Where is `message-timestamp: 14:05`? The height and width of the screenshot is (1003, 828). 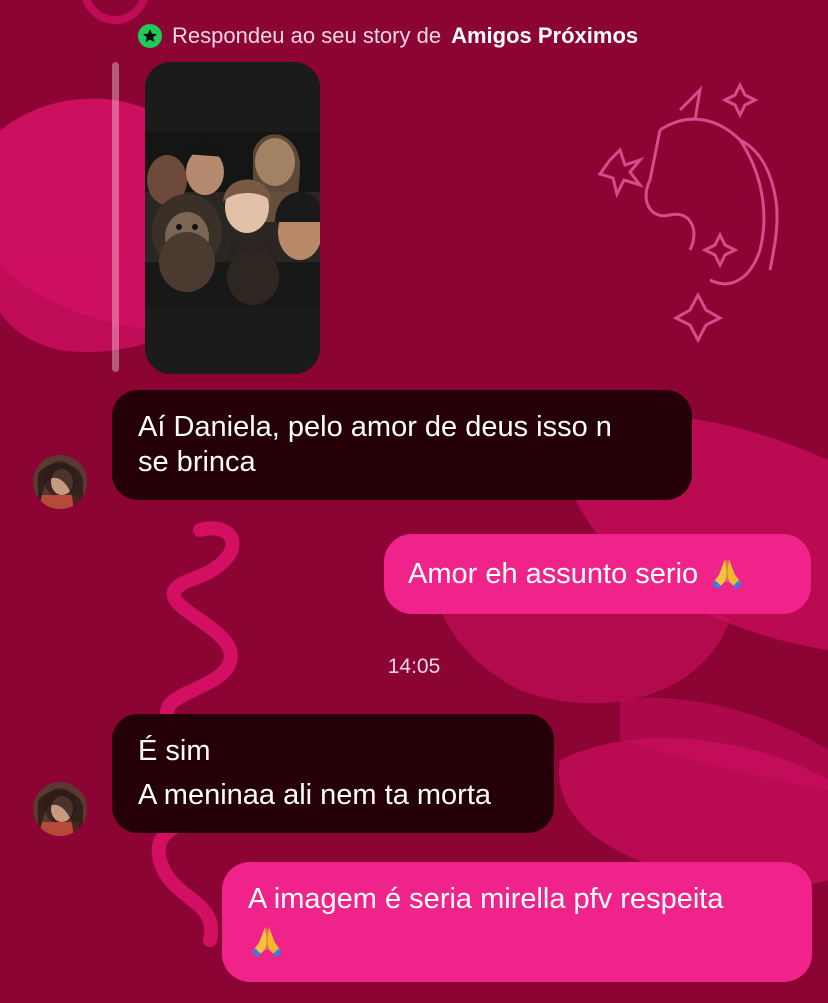
message-timestamp: 14:05 is located at coordinates (414, 666).